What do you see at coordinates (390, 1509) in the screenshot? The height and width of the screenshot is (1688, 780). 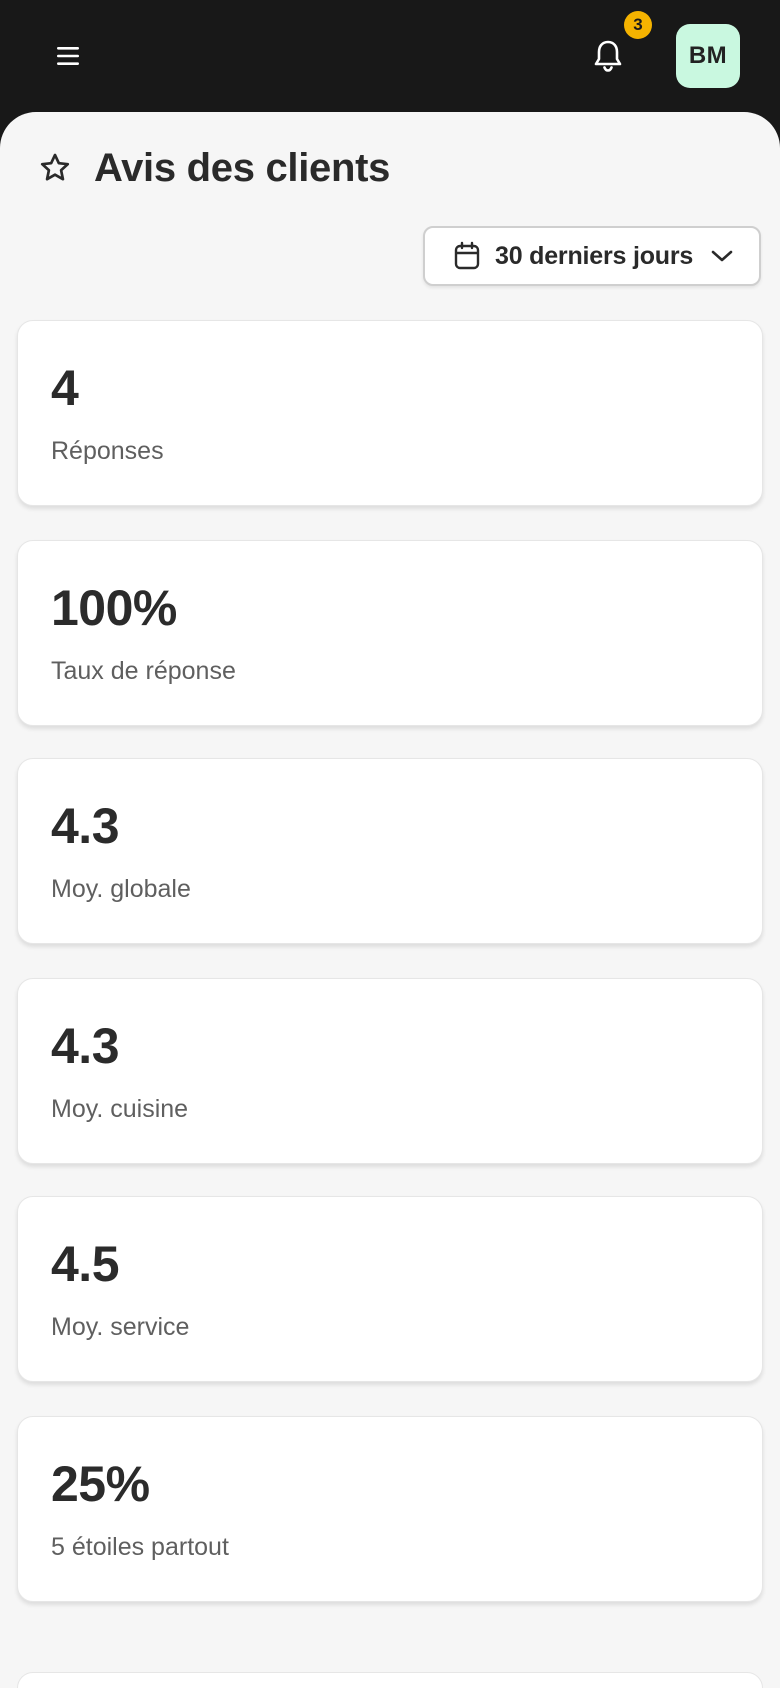 I see `stat-card-five-stars: 25% 5 étoiles partout` at bounding box center [390, 1509].